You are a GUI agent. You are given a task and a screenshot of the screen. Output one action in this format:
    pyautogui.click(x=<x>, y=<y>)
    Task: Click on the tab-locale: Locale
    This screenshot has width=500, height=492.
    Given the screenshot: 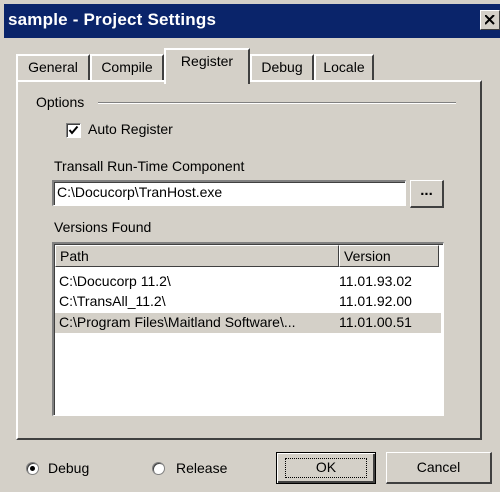 What is the action you would take?
    pyautogui.click(x=344, y=67)
    